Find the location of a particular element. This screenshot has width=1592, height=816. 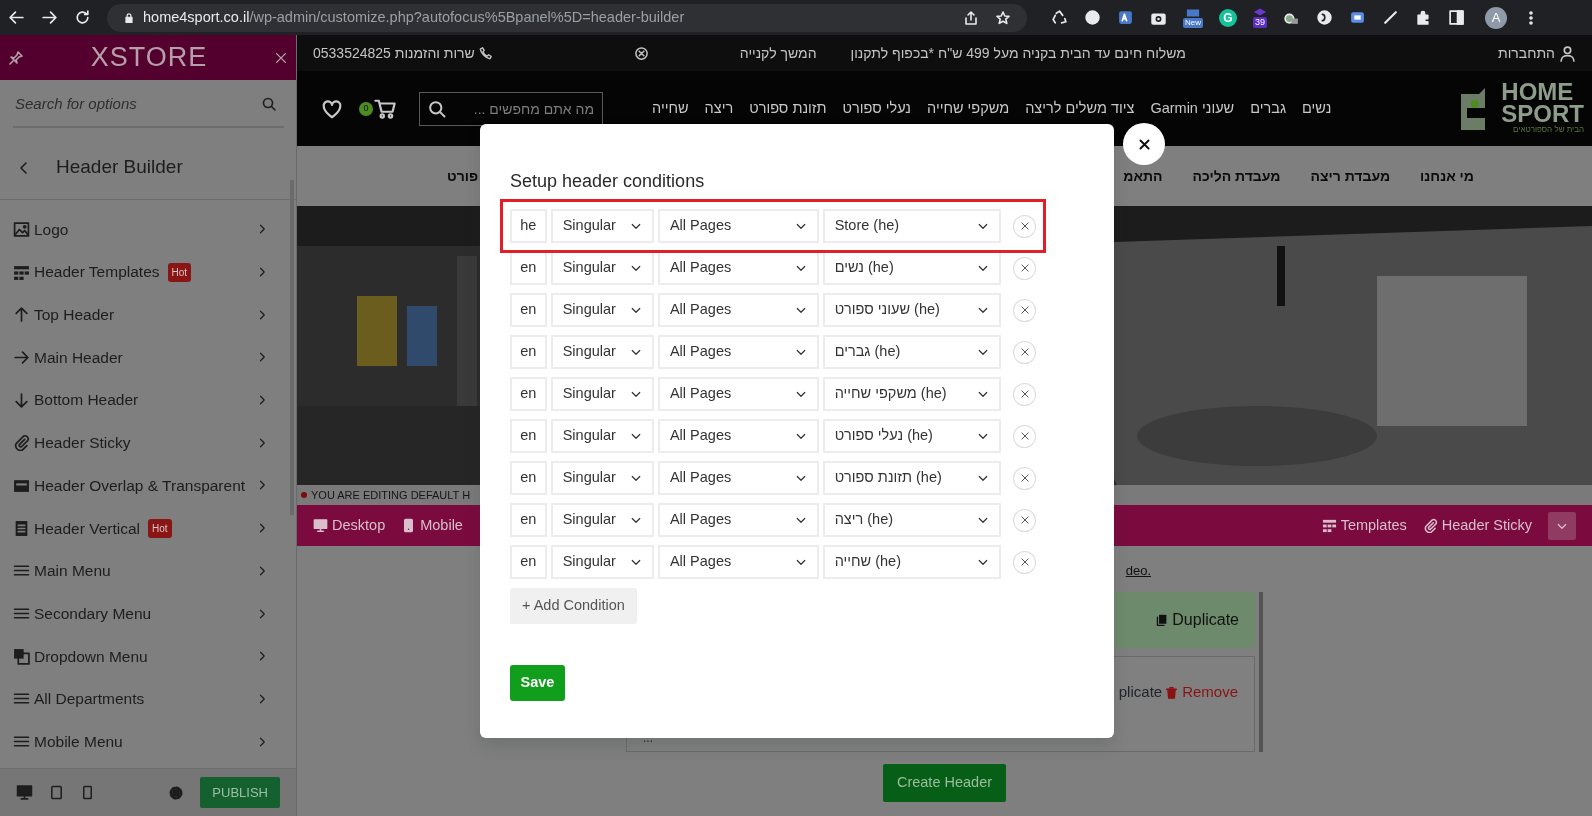

promo-text: משלוח חינם עד הבית בקניה מעל 499 ש"ח *בכפוף לתקנון is located at coordinates (1018, 53).